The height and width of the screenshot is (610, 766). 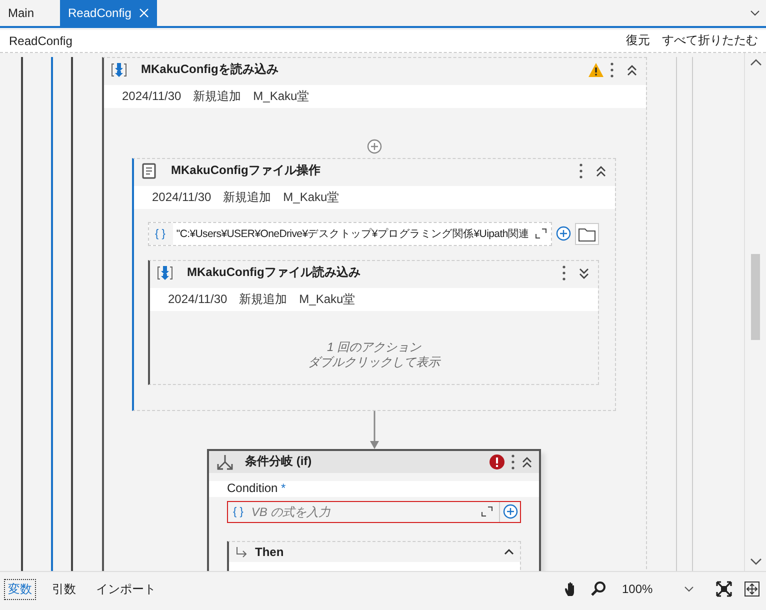 What do you see at coordinates (373, 322) in the screenshot?
I see `activity-card: MKakuConfigファイル読み込み 2024/11/30 新規追加 M_Kaku堂 1 回のアクション ダブルクリックして表示` at bounding box center [373, 322].